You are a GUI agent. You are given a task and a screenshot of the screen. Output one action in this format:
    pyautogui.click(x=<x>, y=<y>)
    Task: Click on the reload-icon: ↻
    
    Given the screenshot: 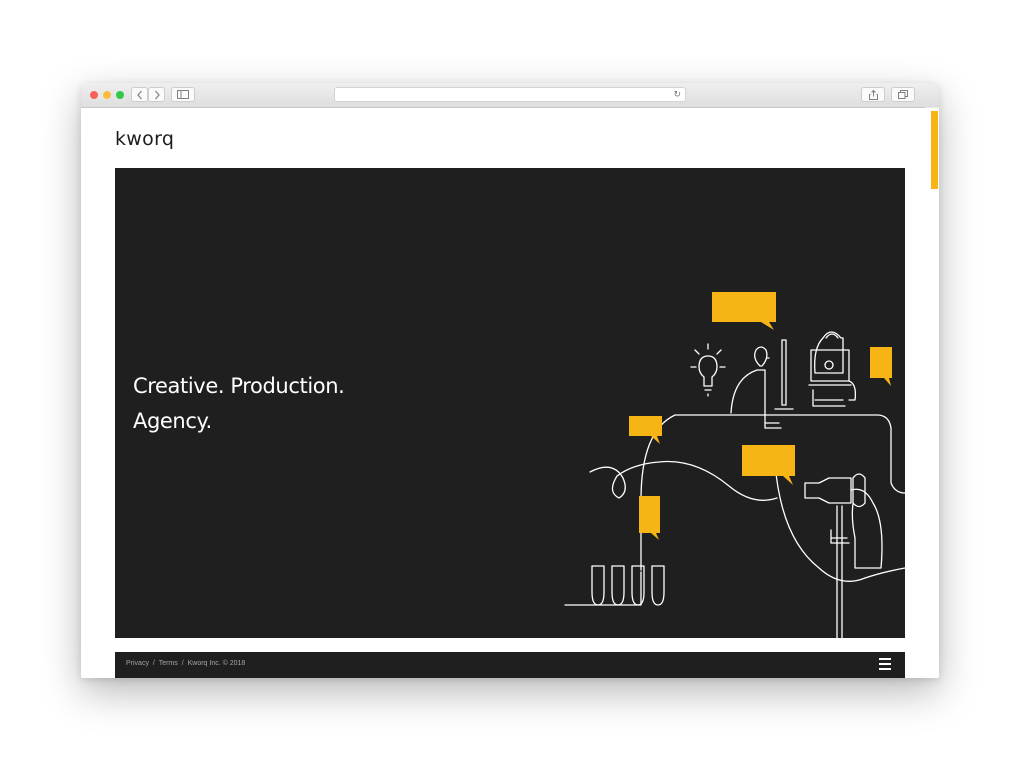 What is the action you would take?
    pyautogui.click(x=677, y=95)
    